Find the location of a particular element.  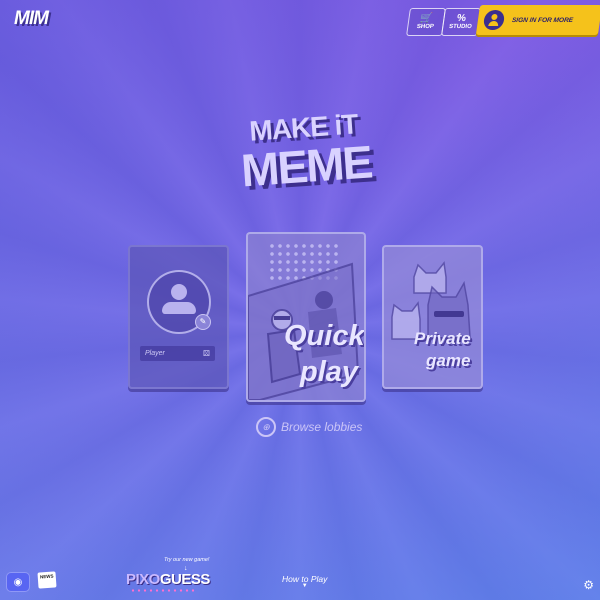

player-card: ✎ Player ⚄ is located at coordinates (178, 317).